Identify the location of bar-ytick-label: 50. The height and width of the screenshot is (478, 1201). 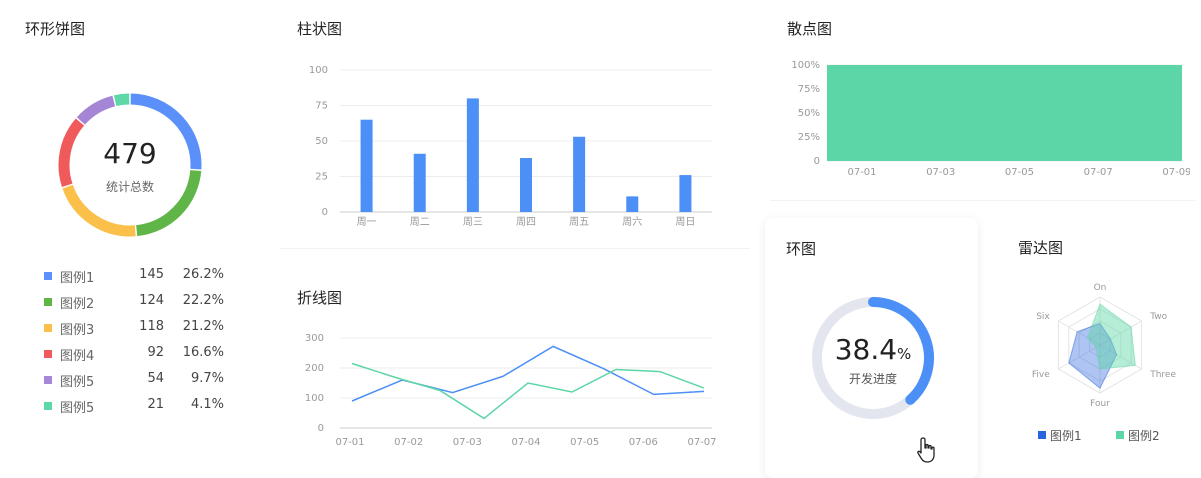
(321, 141).